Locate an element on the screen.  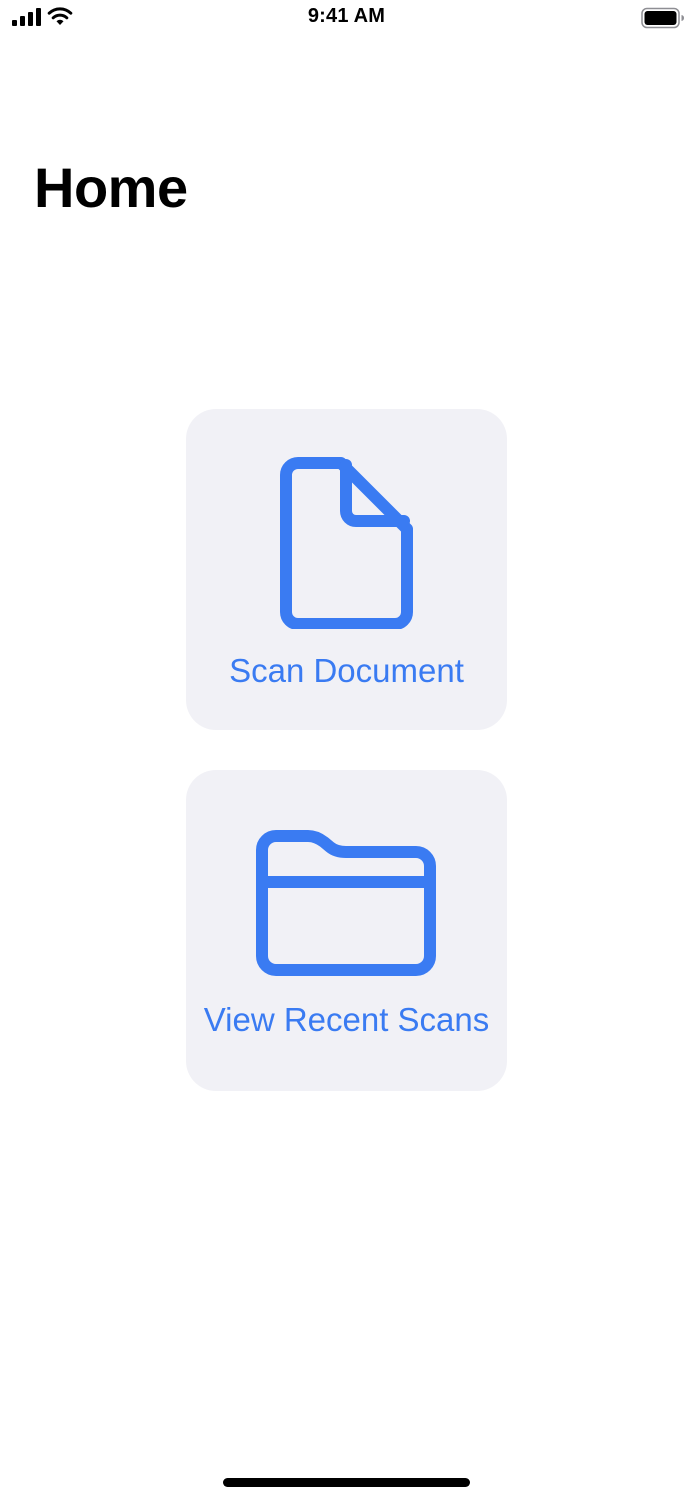
status-bar: 9:41 AM is located at coordinates (346, 18).